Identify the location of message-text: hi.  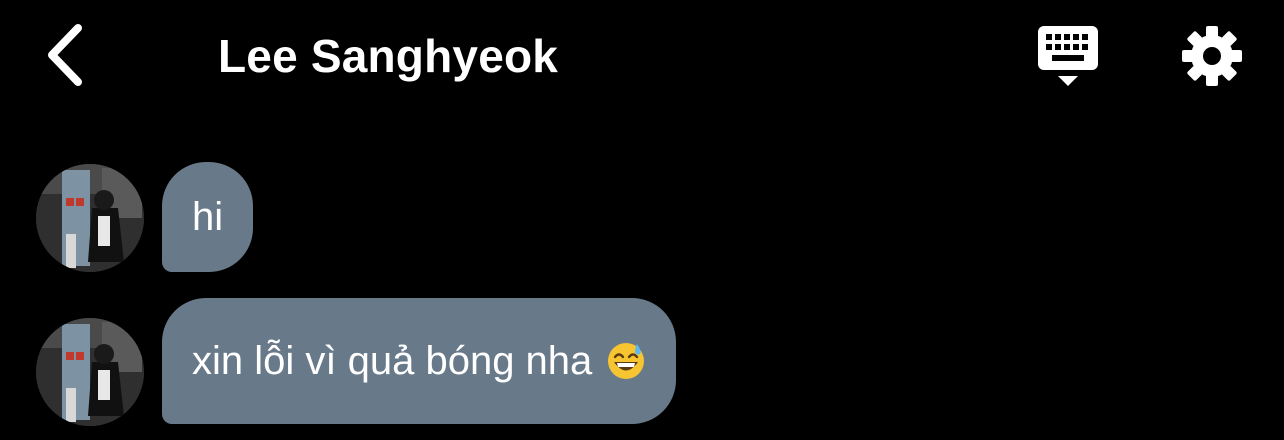
(208, 217).